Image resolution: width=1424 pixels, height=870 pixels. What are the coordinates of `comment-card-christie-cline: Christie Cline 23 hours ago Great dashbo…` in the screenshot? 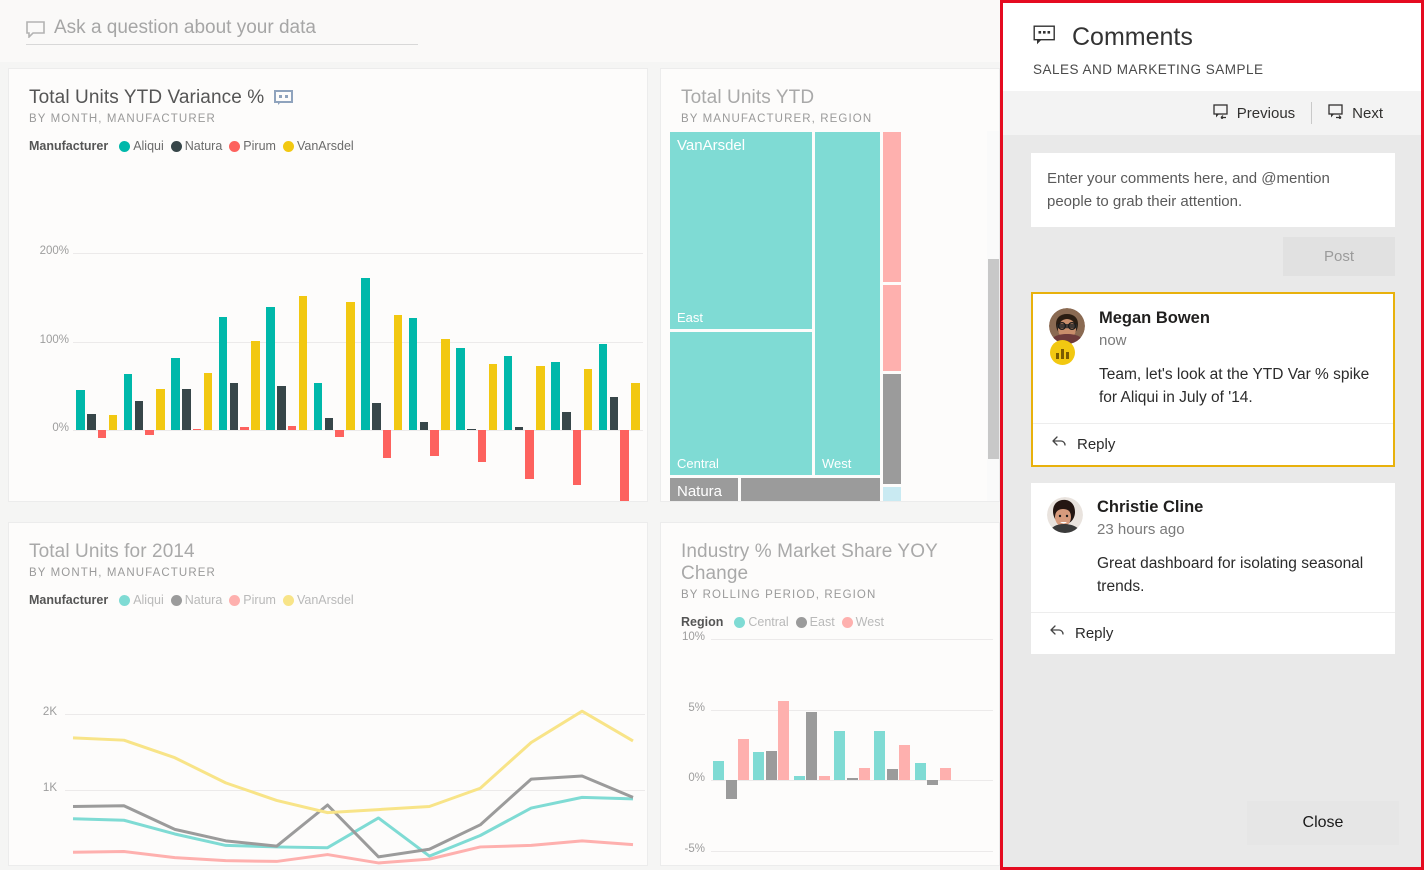 It's located at (1213, 568).